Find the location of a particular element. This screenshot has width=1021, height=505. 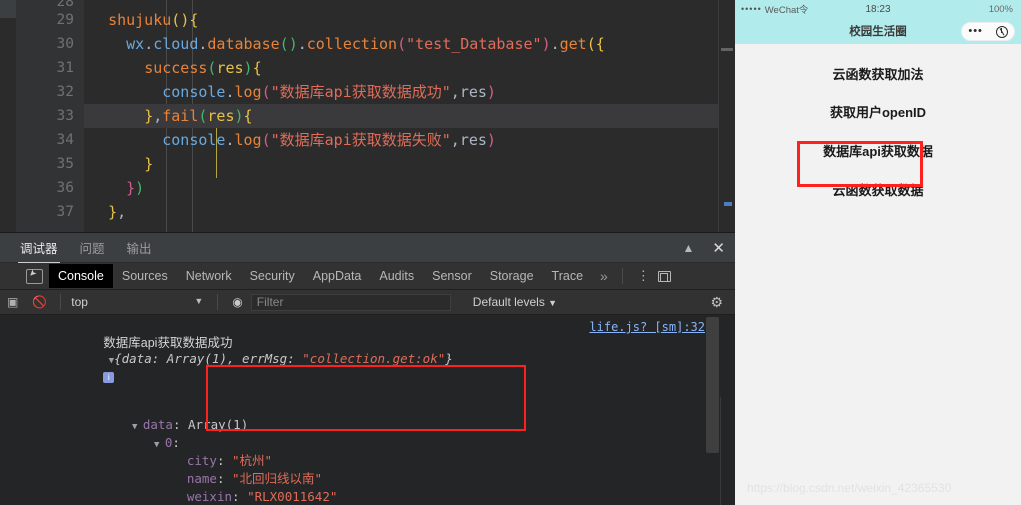

code-token: "数据库api获取数据失败" is located at coordinates (360, 140).